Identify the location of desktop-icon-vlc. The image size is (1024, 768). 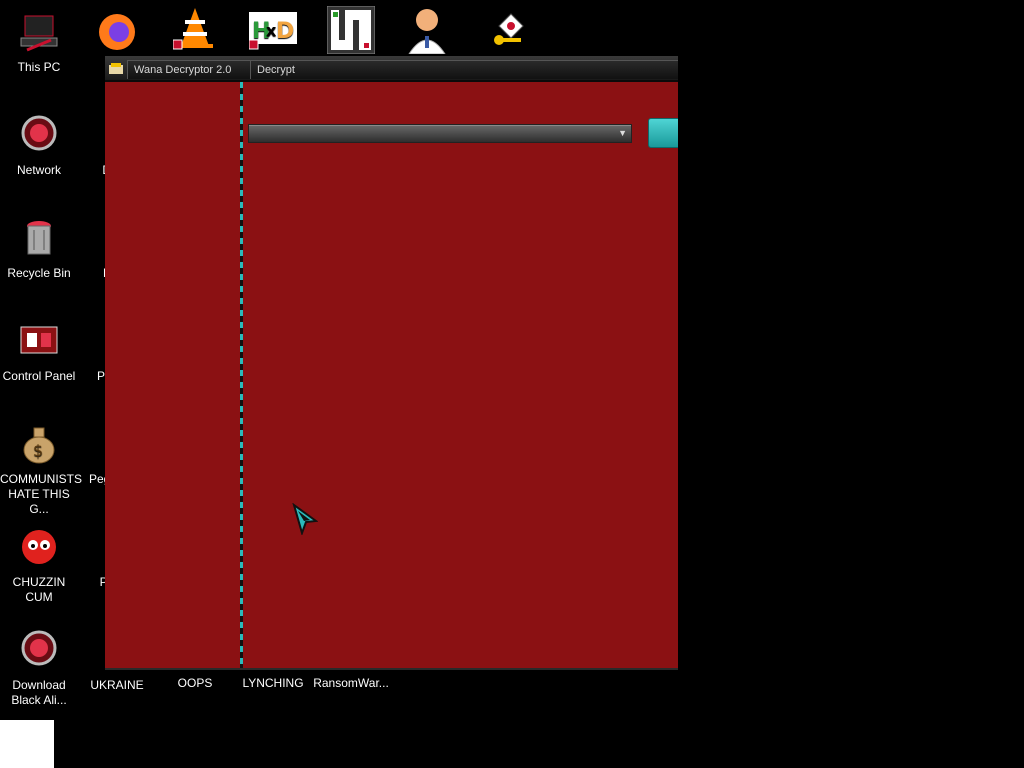
(195, 31).